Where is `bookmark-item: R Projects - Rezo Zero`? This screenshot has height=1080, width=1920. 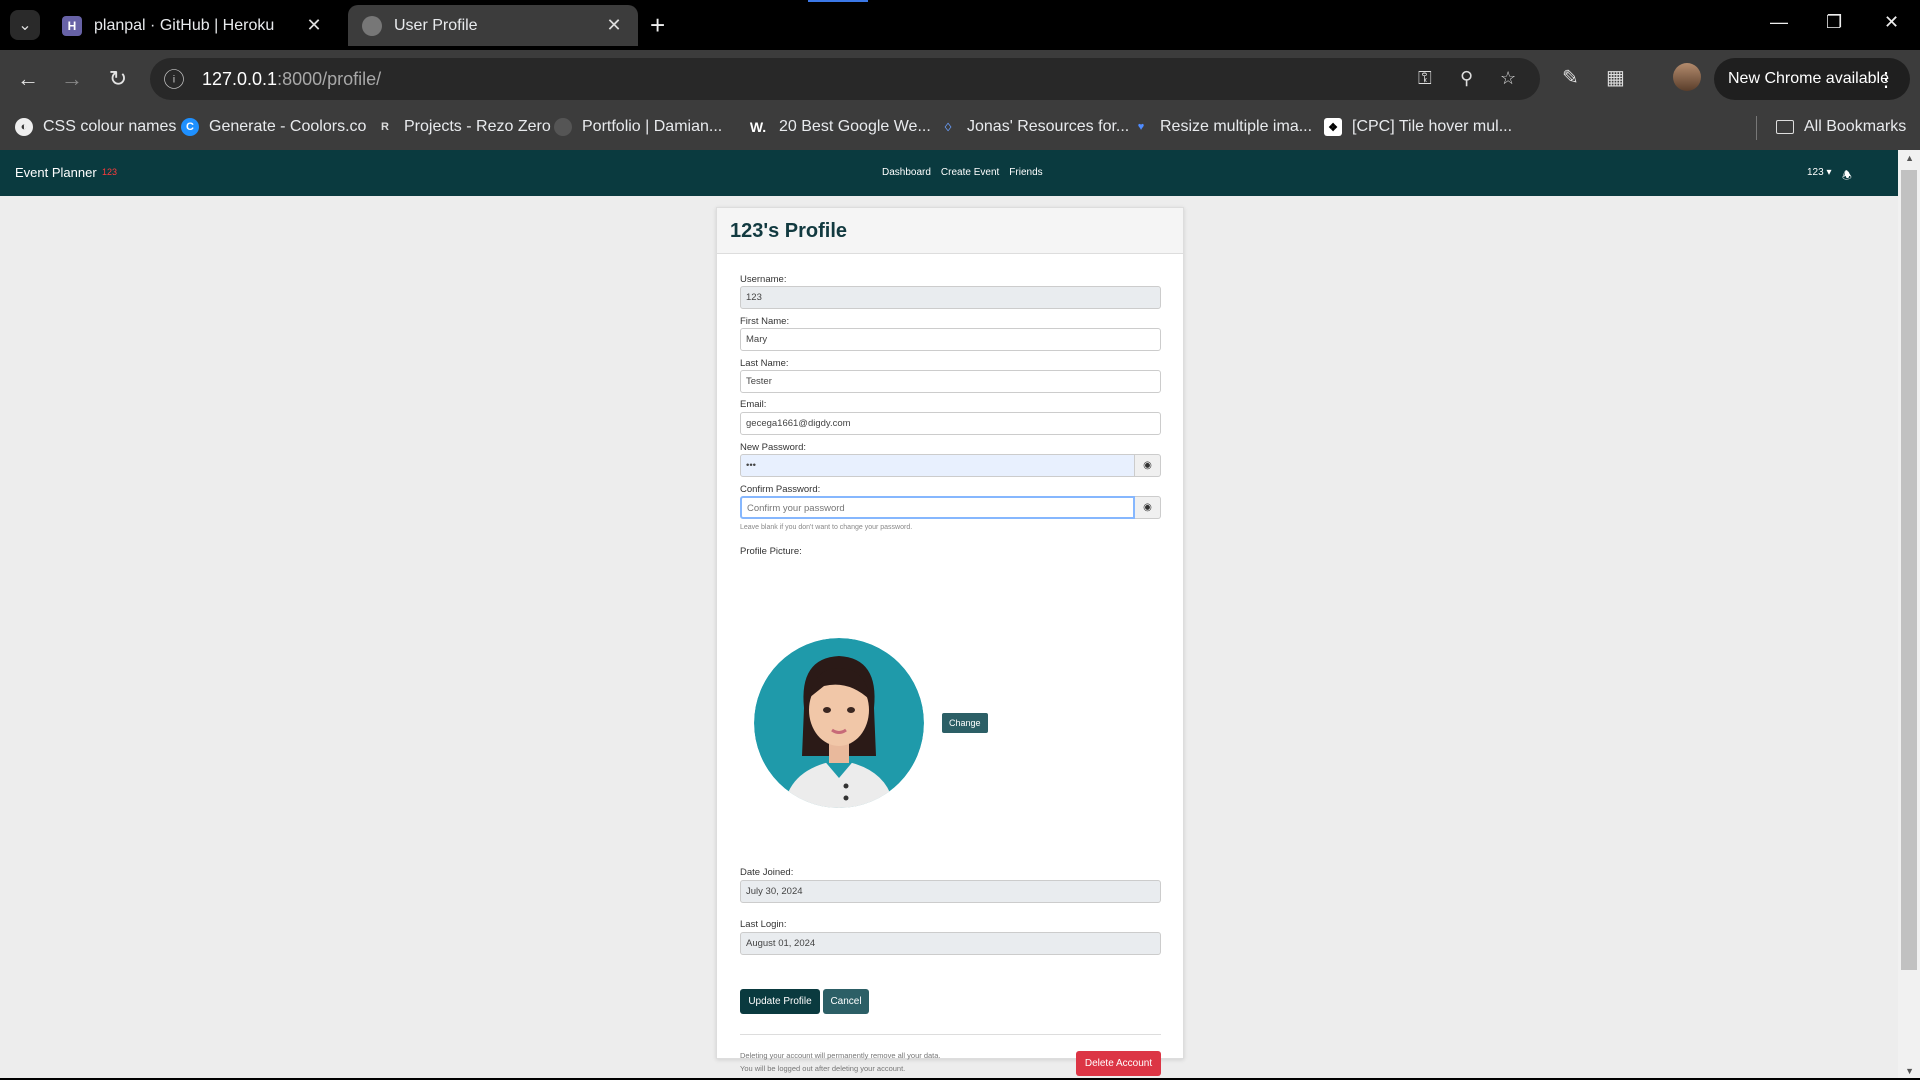 bookmark-item: R Projects - Rezo Zero is located at coordinates (463, 127).